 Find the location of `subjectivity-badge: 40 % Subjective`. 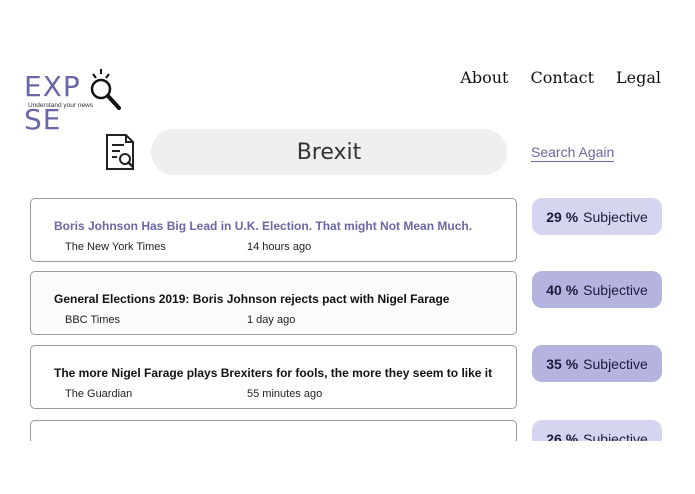

subjectivity-badge: 40 % Subjective is located at coordinates (597, 289).